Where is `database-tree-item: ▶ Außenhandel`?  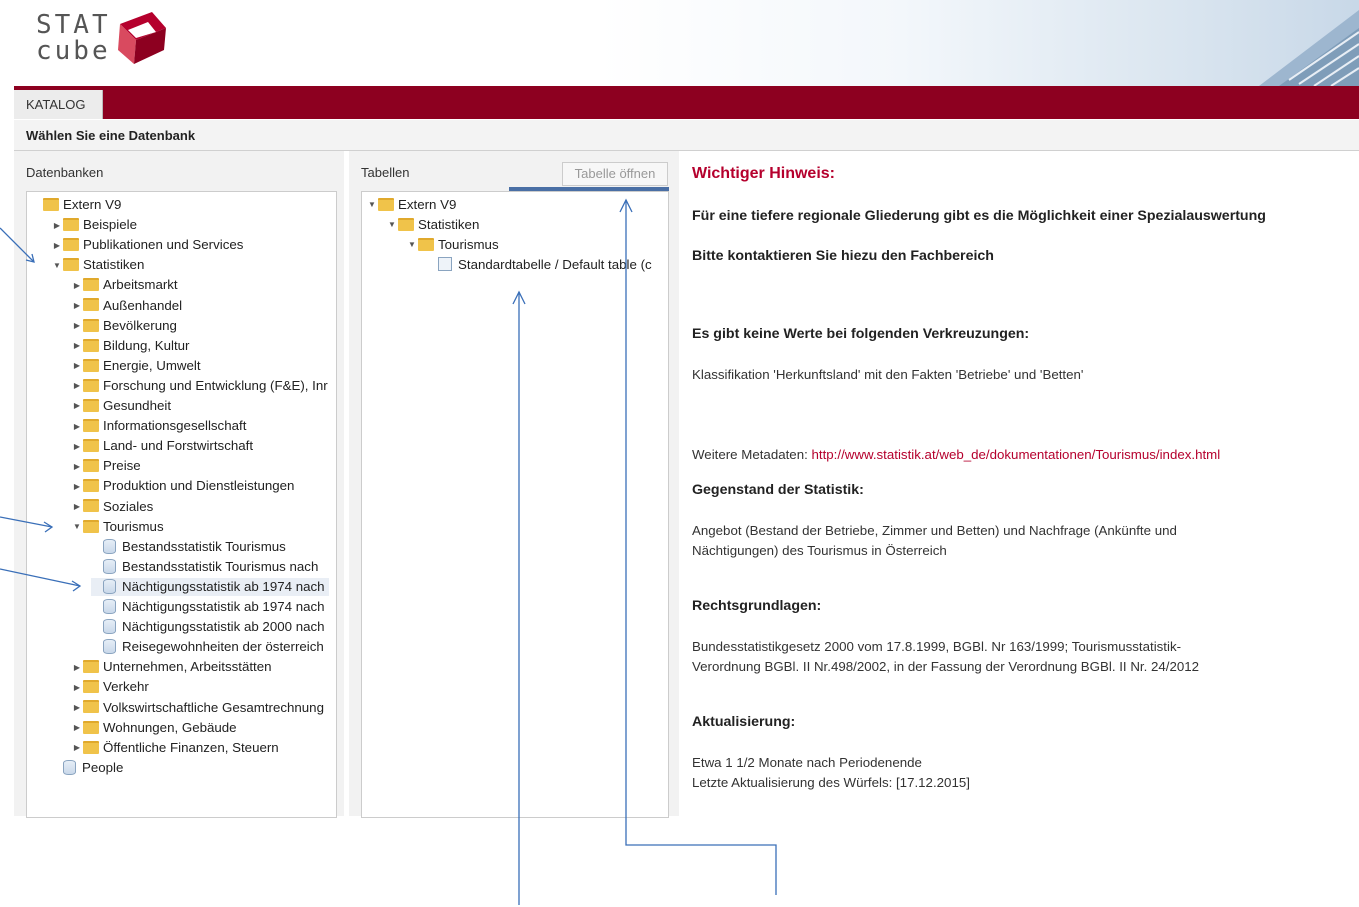 database-tree-item: ▶ Außenhandel is located at coordinates (126, 306).